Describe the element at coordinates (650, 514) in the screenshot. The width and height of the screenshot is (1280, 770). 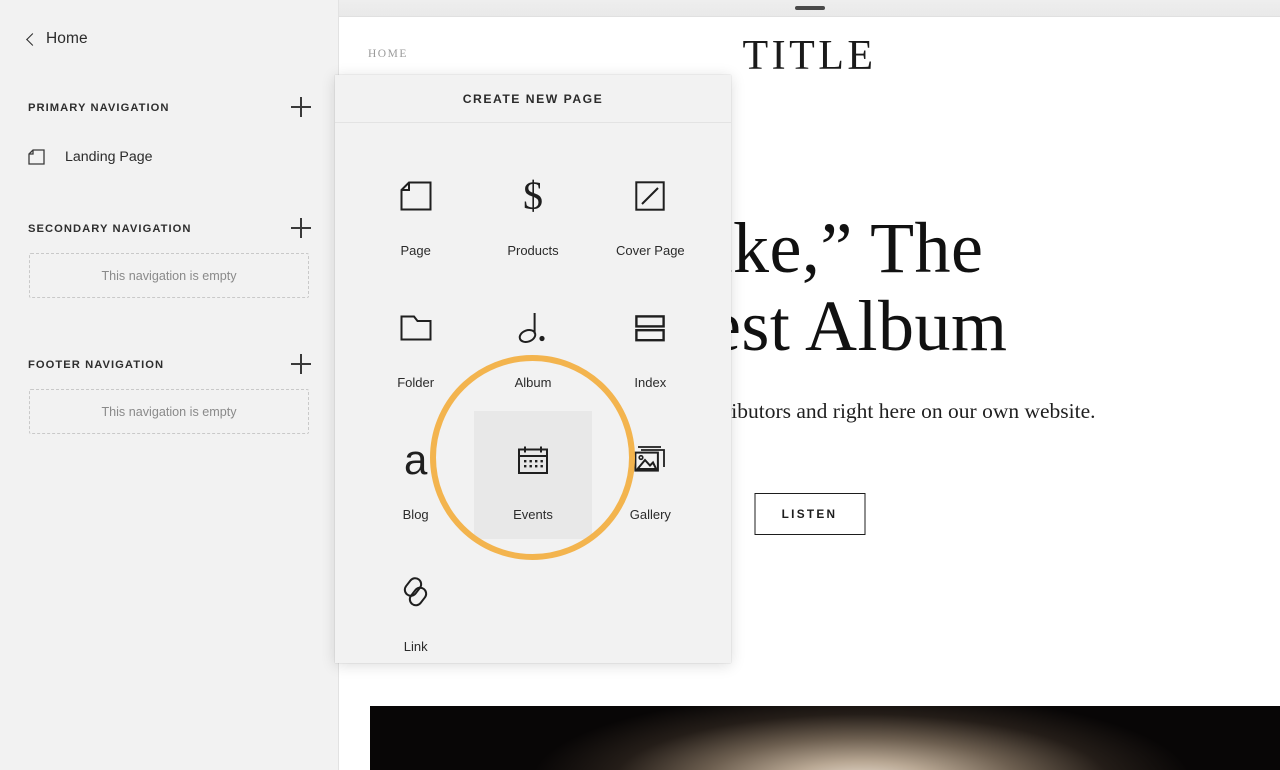
I see `page-type-label: Gallery` at that location.